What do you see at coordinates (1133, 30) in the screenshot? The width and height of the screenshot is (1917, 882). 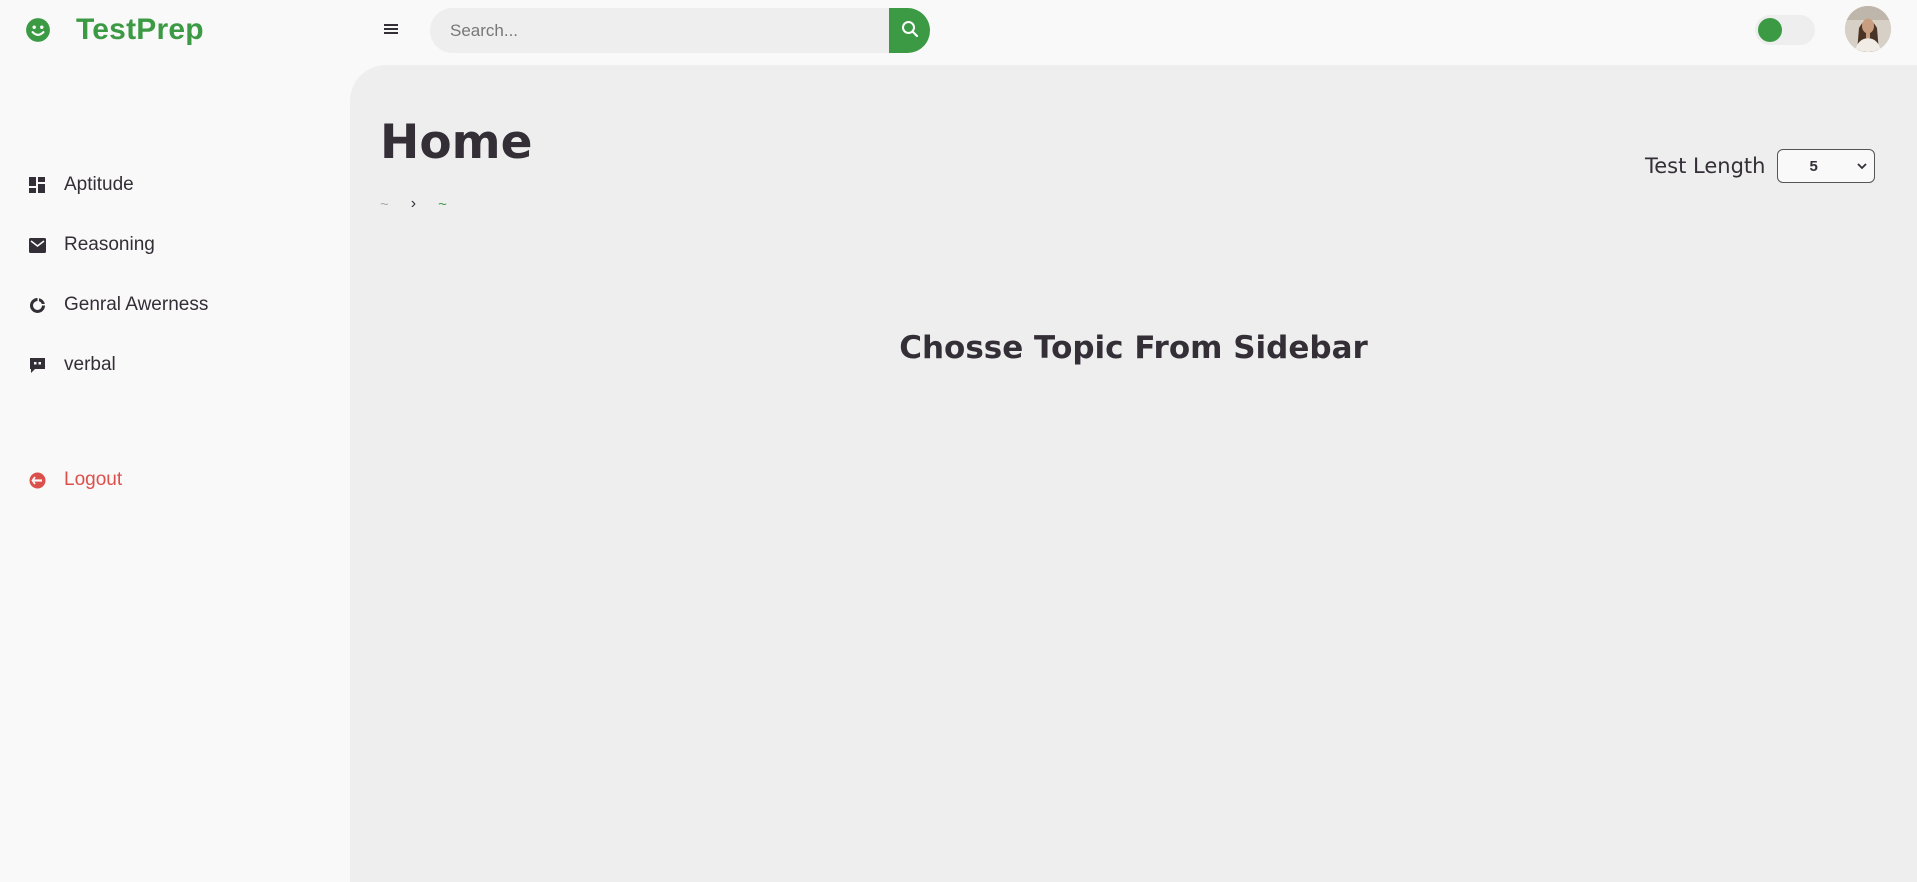 I see `topbar` at bounding box center [1133, 30].